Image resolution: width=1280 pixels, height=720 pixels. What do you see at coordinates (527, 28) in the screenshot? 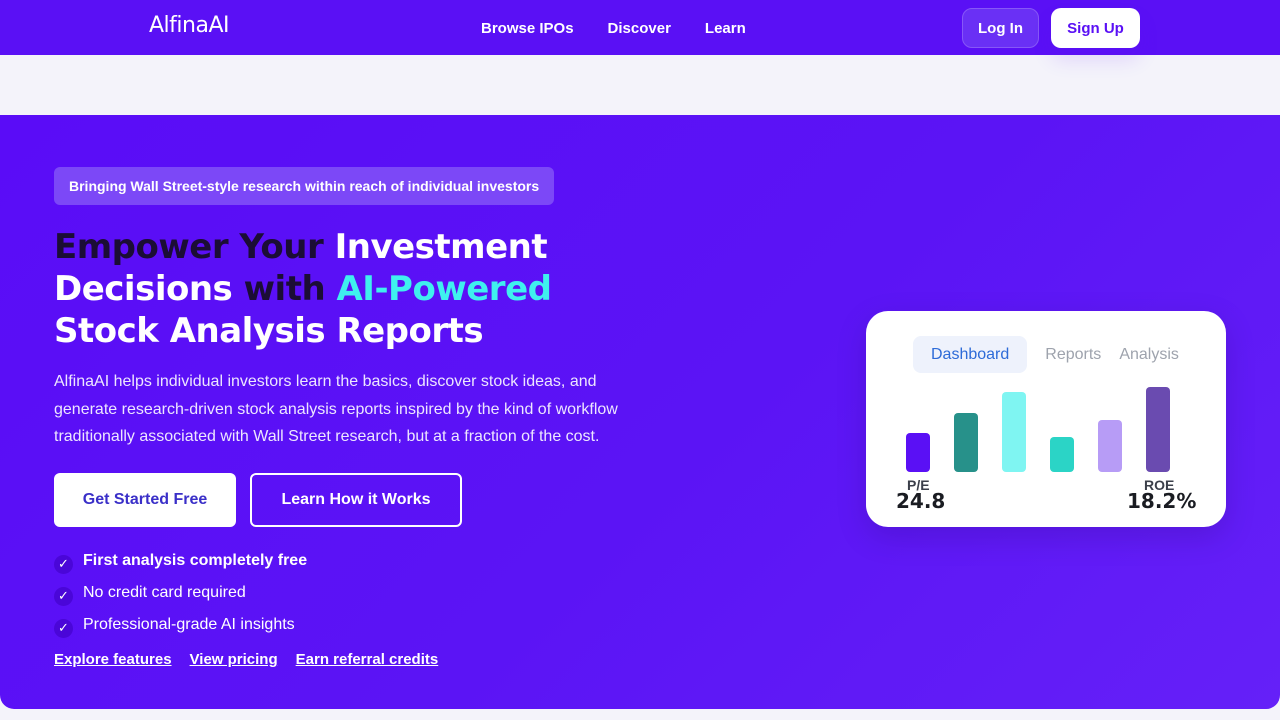
I see `nav-link-browse-ipos: Browse IPOs` at bounding box center [527, 28].